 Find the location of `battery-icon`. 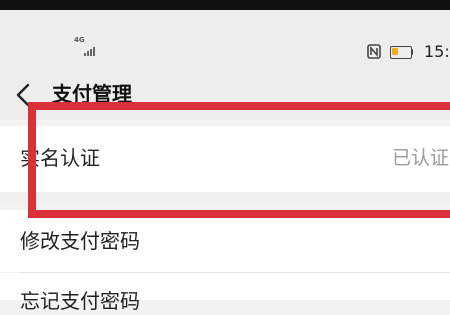

battery-icon is located at coordinates (402, 52).